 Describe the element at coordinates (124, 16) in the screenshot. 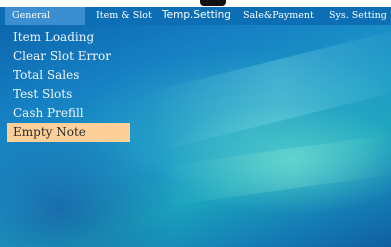

I see `tab-item-slot: Item & Slot` at that location.